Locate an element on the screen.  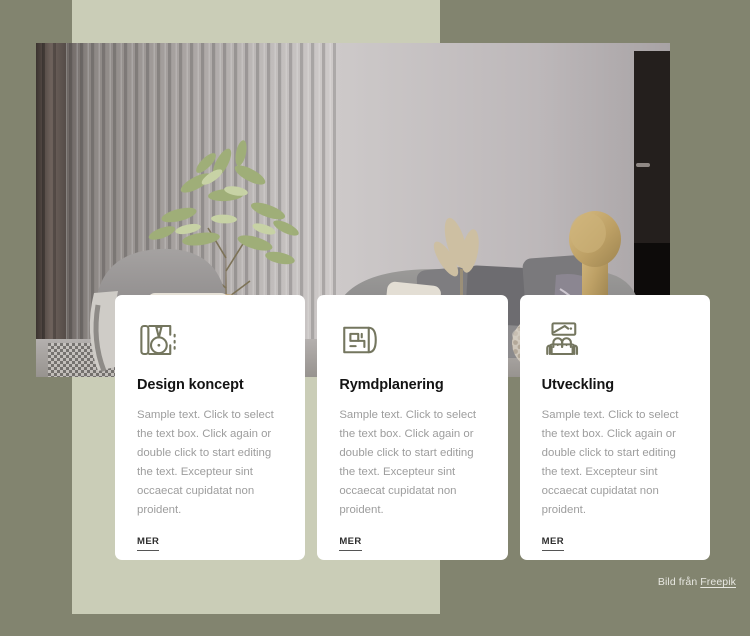
image-attribution: Bild från Freepik is located at coordinates (697, 582).